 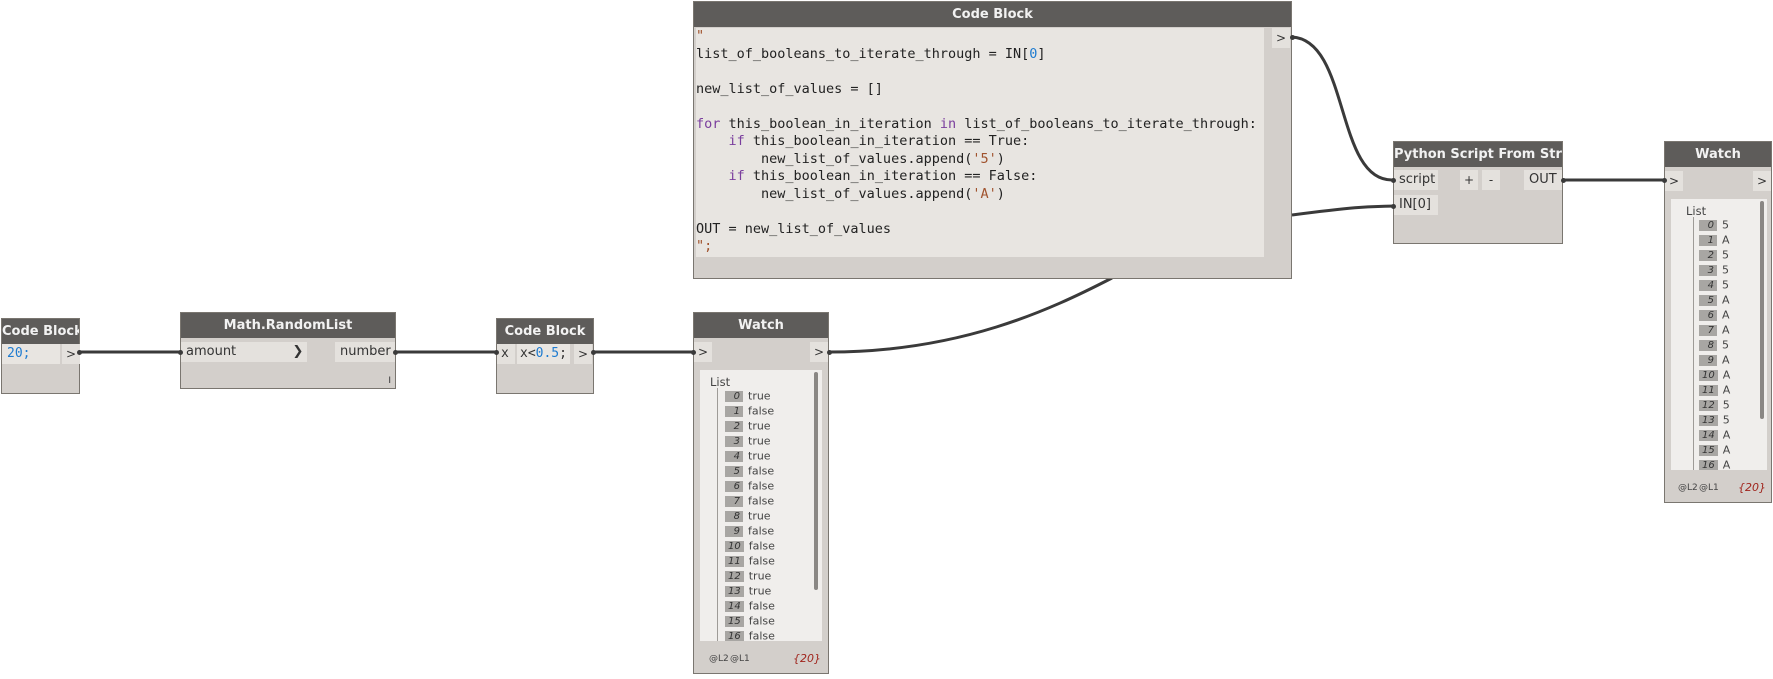 What do you see at coordinates (734, 606) in the screenshot?
I see `list-item-index: 14` at bounding box center [734, 606].